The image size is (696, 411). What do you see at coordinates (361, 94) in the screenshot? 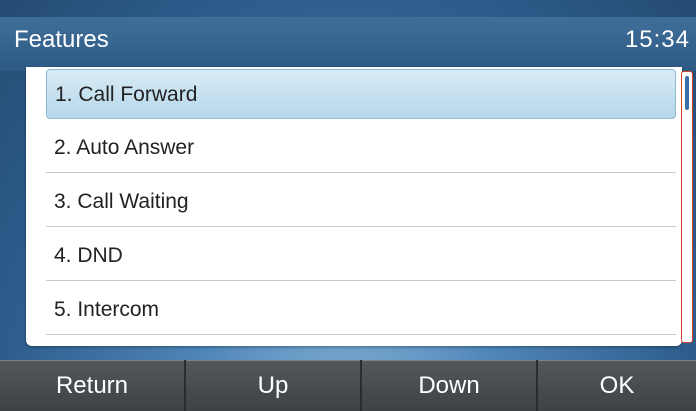
I see `menu-item-call-forward: 1. Call Forward` at bounding box center [361, 94].